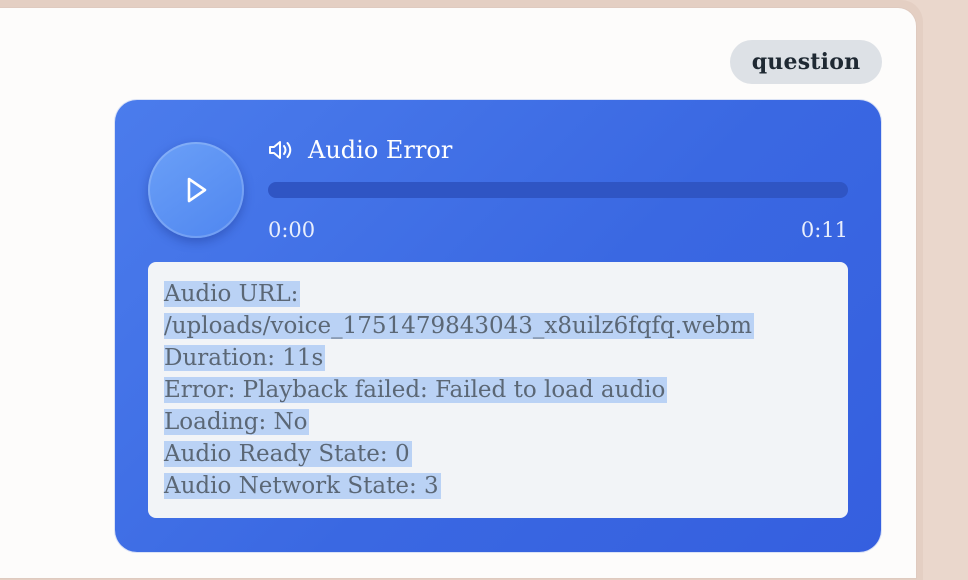 This screenshot has height=580, width=968. I want to click on debug-line-network-state: Audio Network State: 3, so click(302, 486).